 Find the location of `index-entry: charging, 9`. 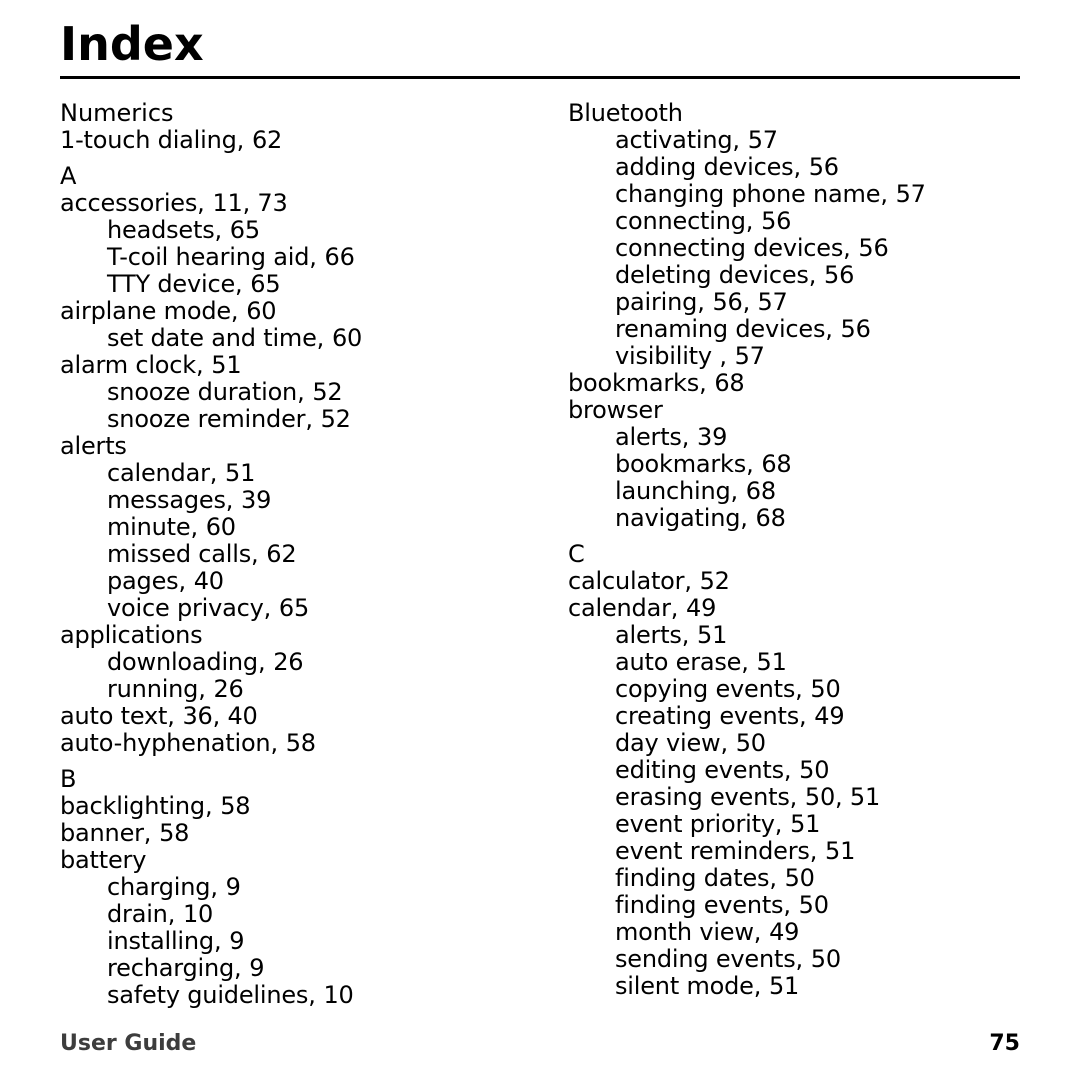

index-entry: charging, 9 is located at coordinates (290, 887).